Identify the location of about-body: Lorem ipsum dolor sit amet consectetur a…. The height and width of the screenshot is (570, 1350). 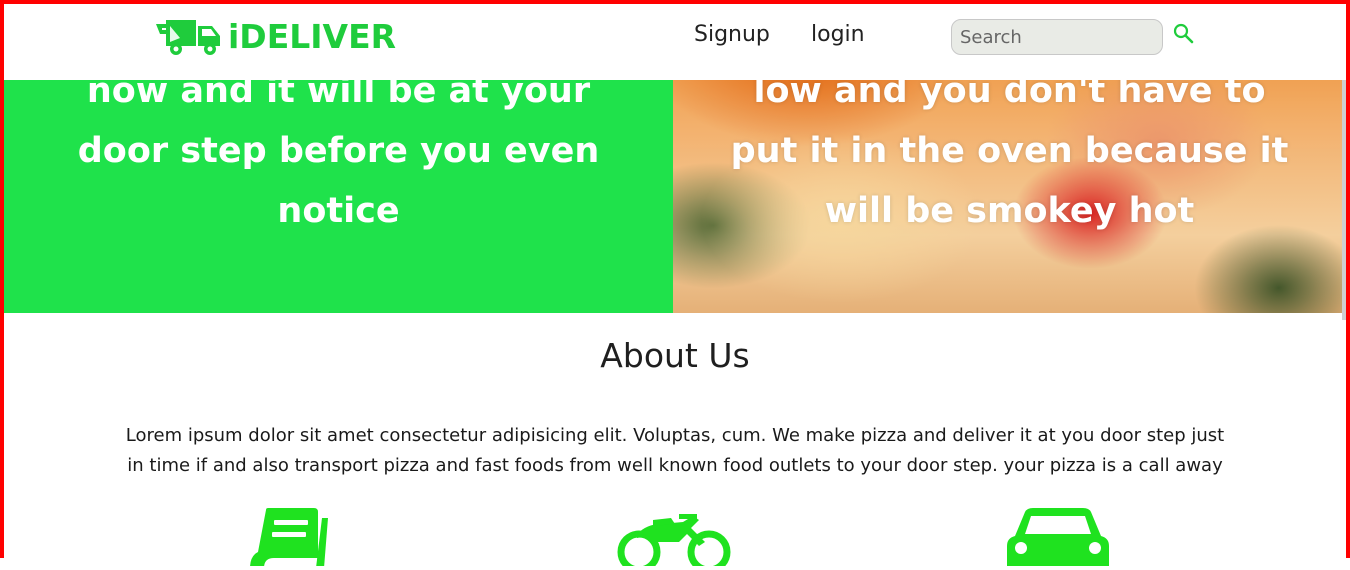
(675, 450).